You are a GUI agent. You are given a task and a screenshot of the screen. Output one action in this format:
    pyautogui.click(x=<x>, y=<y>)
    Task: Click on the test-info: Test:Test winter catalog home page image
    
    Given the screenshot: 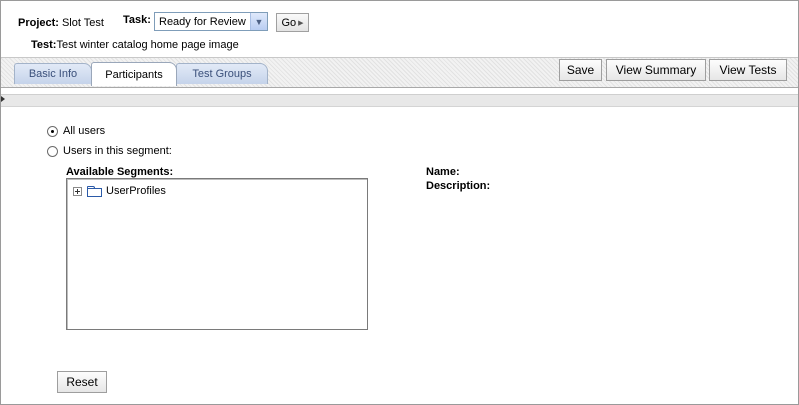 What is the action you would take?
    pyautogui.click(x=135, y=45)
    